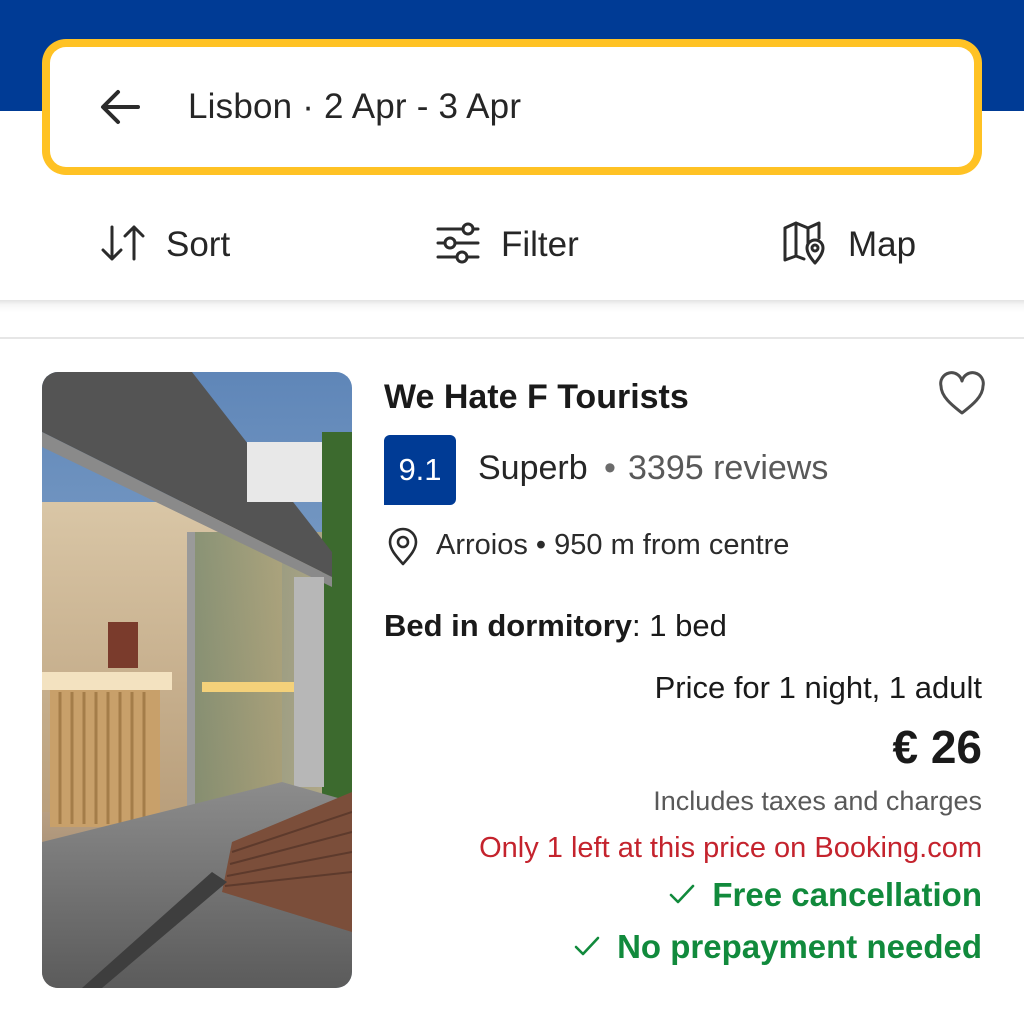  I want to click on room-info: Bed in dormitory: 1 bed, so click(555, 626).